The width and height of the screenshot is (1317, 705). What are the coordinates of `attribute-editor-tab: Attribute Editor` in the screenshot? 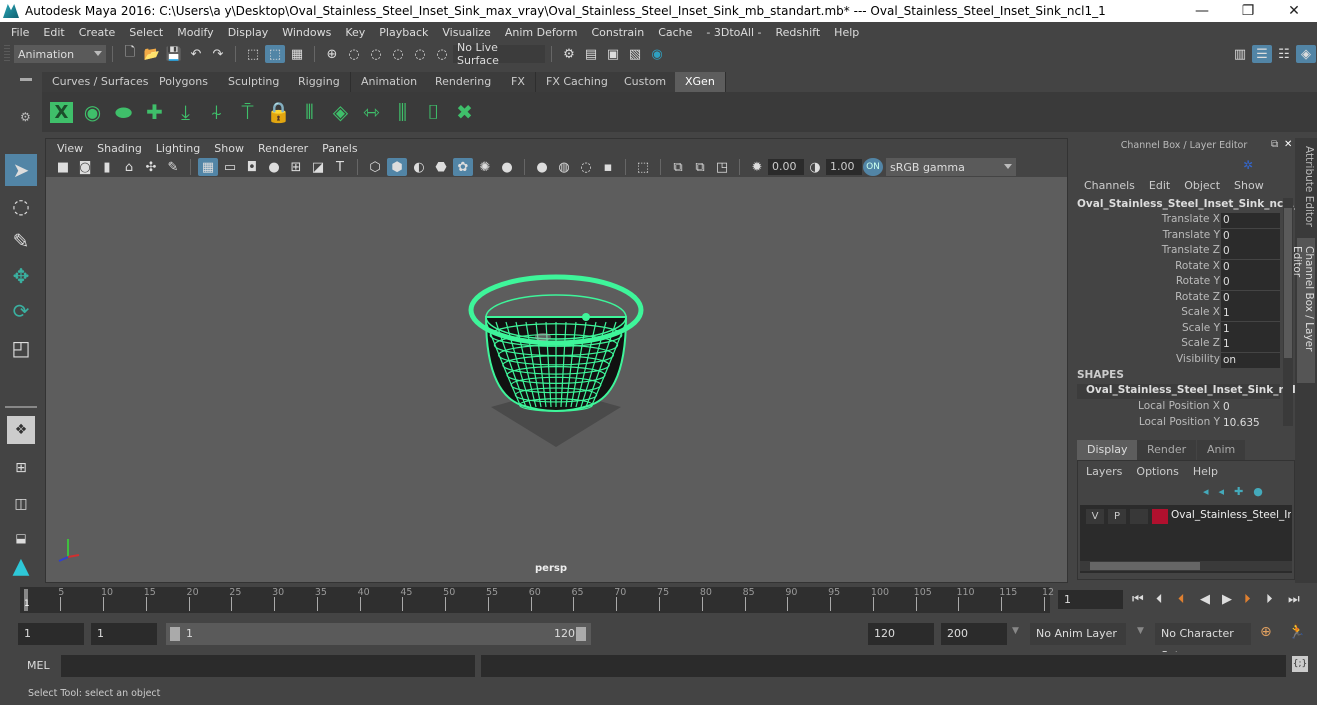 It's located at (1306, 183).